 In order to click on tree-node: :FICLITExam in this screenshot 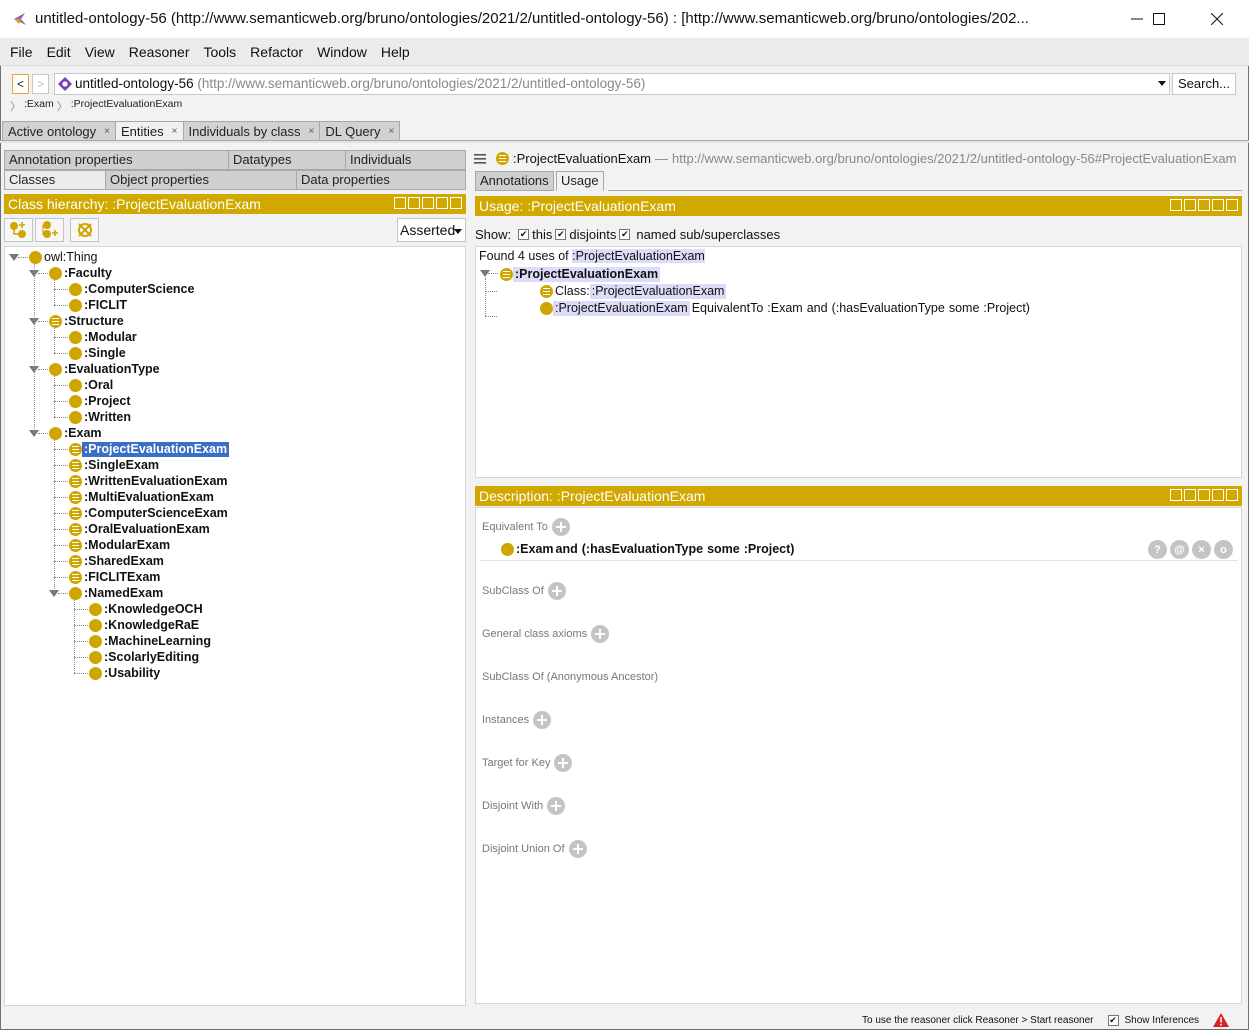, I will do `click(115, 577)`.